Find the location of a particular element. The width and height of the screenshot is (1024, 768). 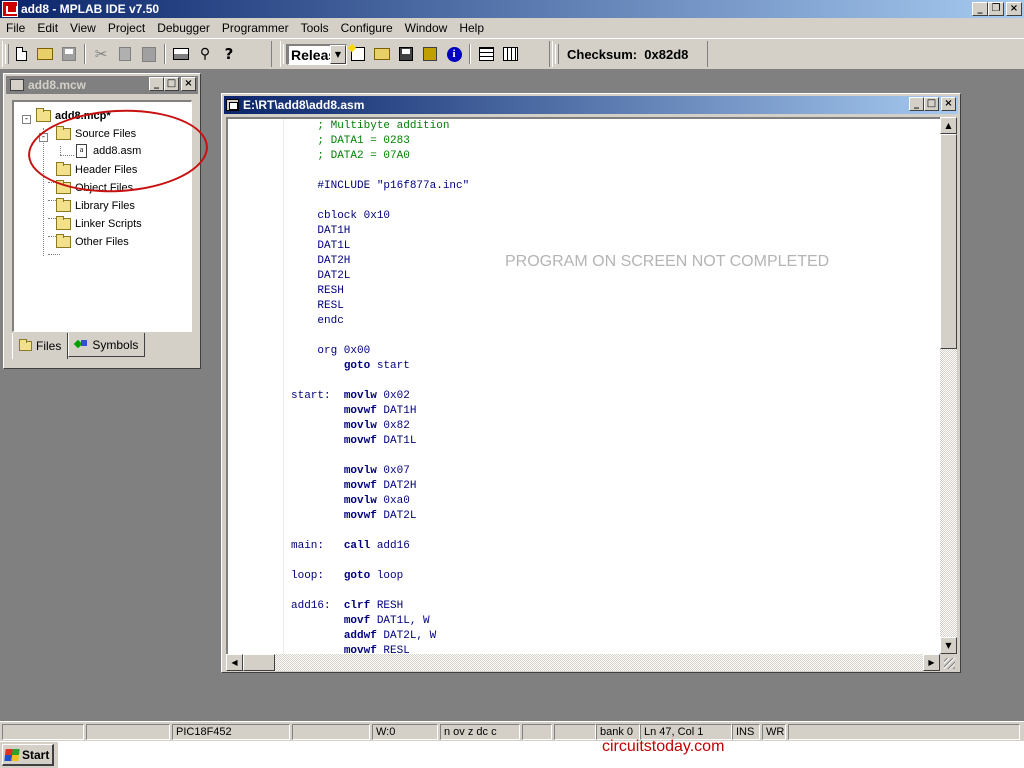

find-button: ⚲ is located at coordinates (205, 54).